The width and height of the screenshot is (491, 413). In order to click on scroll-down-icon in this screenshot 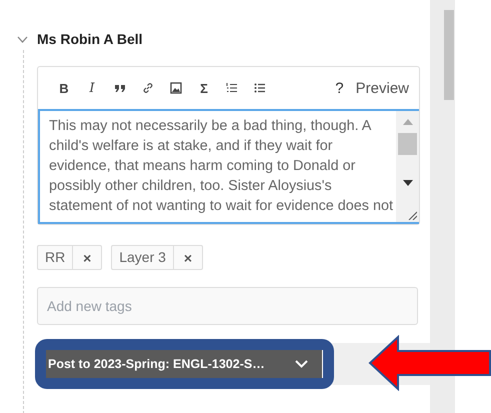, I will do `click(407, 183)`.